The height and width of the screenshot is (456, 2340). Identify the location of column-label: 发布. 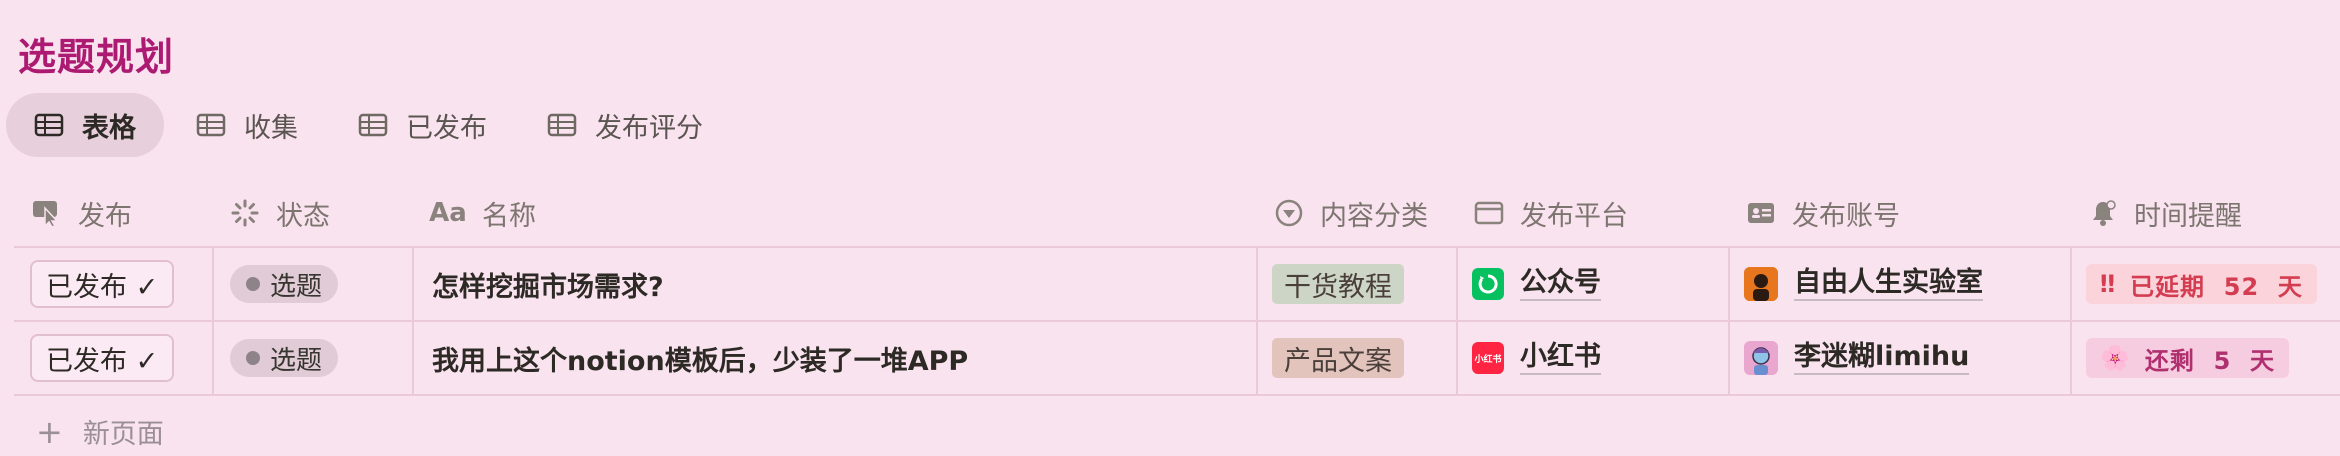
(105, 216).